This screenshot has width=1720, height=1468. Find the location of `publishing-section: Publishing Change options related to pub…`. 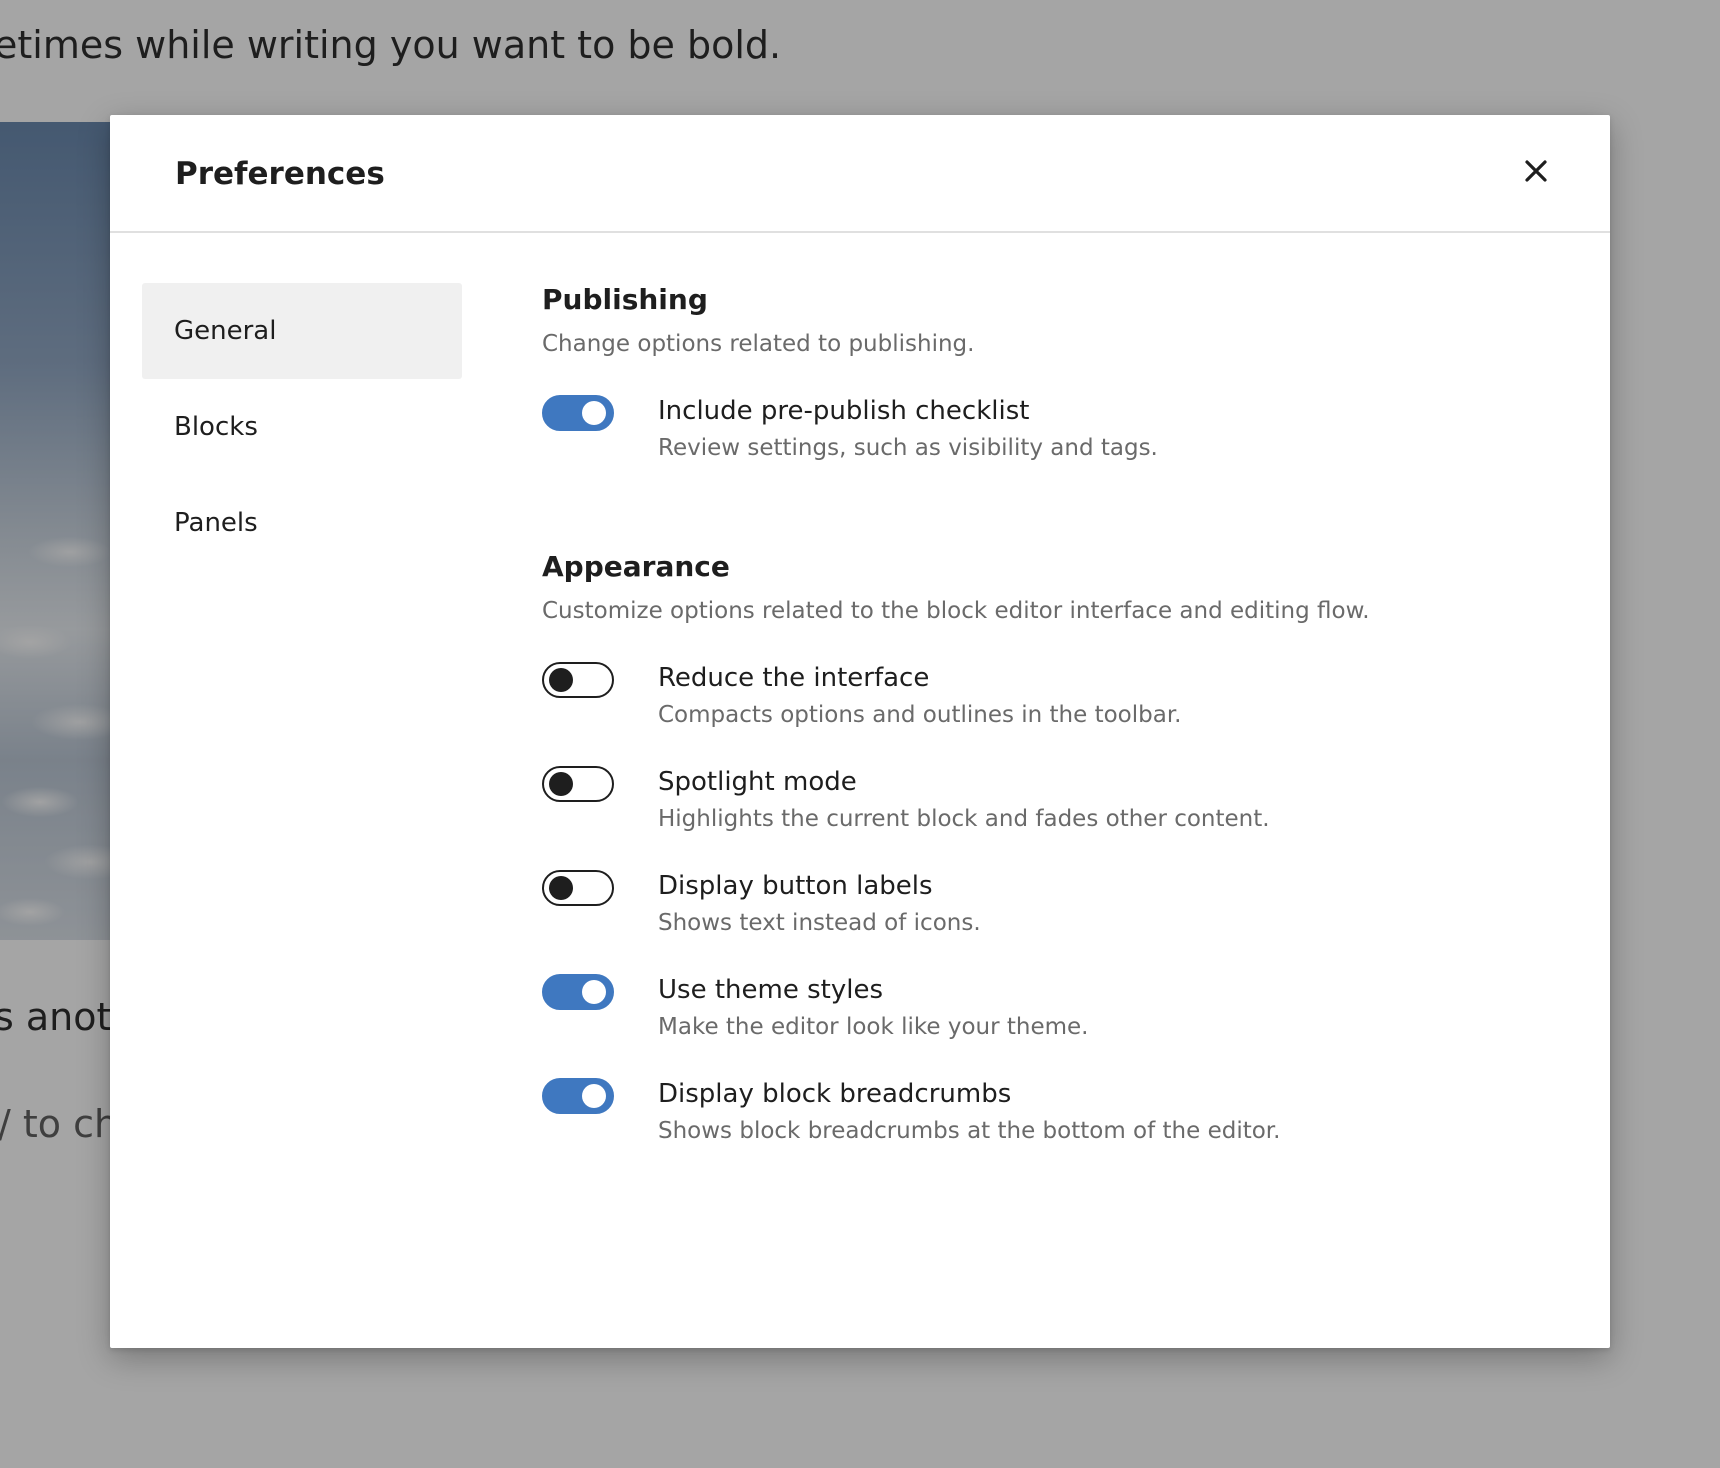

publishing-section: Publishing Change options related to pub… is located at coordinates (1052, 389).